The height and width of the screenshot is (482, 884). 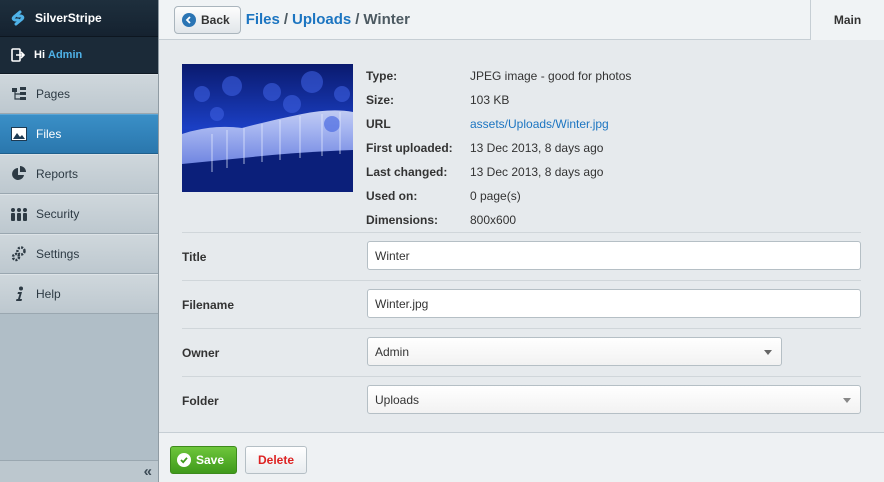 What do you see at coordinates (215, 19) in the screenshot?
I see `back-label: Back` at bounding box center [215, 19].